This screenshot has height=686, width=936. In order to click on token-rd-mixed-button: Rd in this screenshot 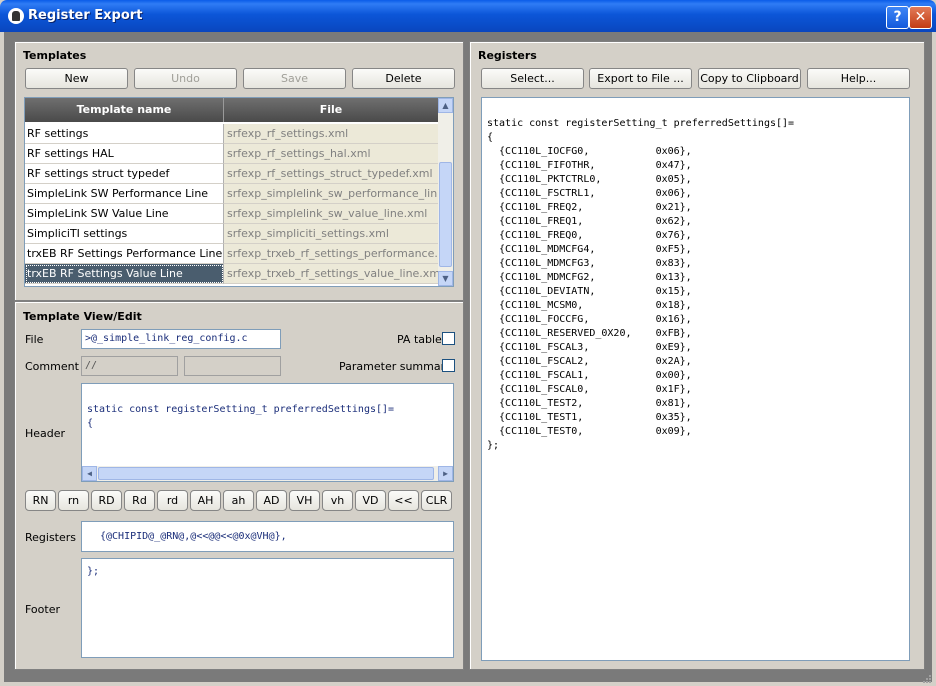, I will do `click(139, 500)`.